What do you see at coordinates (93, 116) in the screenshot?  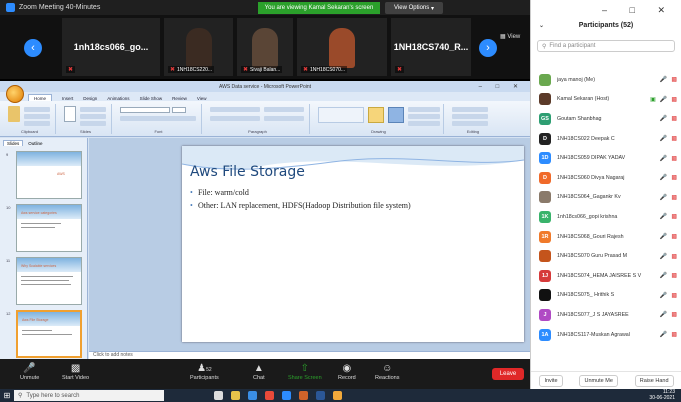 I see `reset-button` at bounding box center [93, 116].